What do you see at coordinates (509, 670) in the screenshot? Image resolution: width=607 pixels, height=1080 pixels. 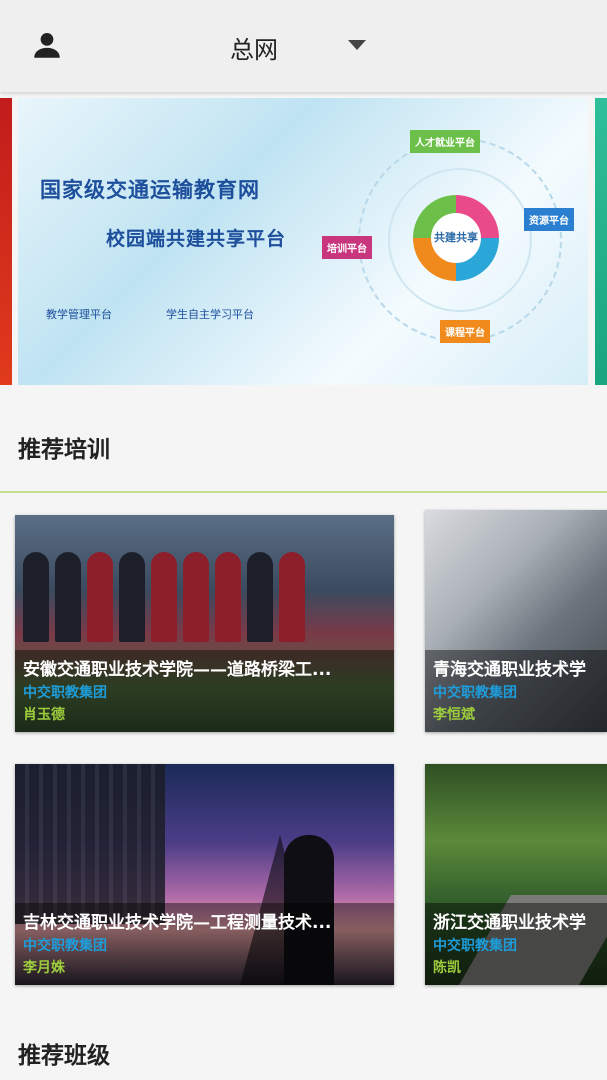 I see `card-title: 青海交通职业技术学` at bounding box center [509, 670].